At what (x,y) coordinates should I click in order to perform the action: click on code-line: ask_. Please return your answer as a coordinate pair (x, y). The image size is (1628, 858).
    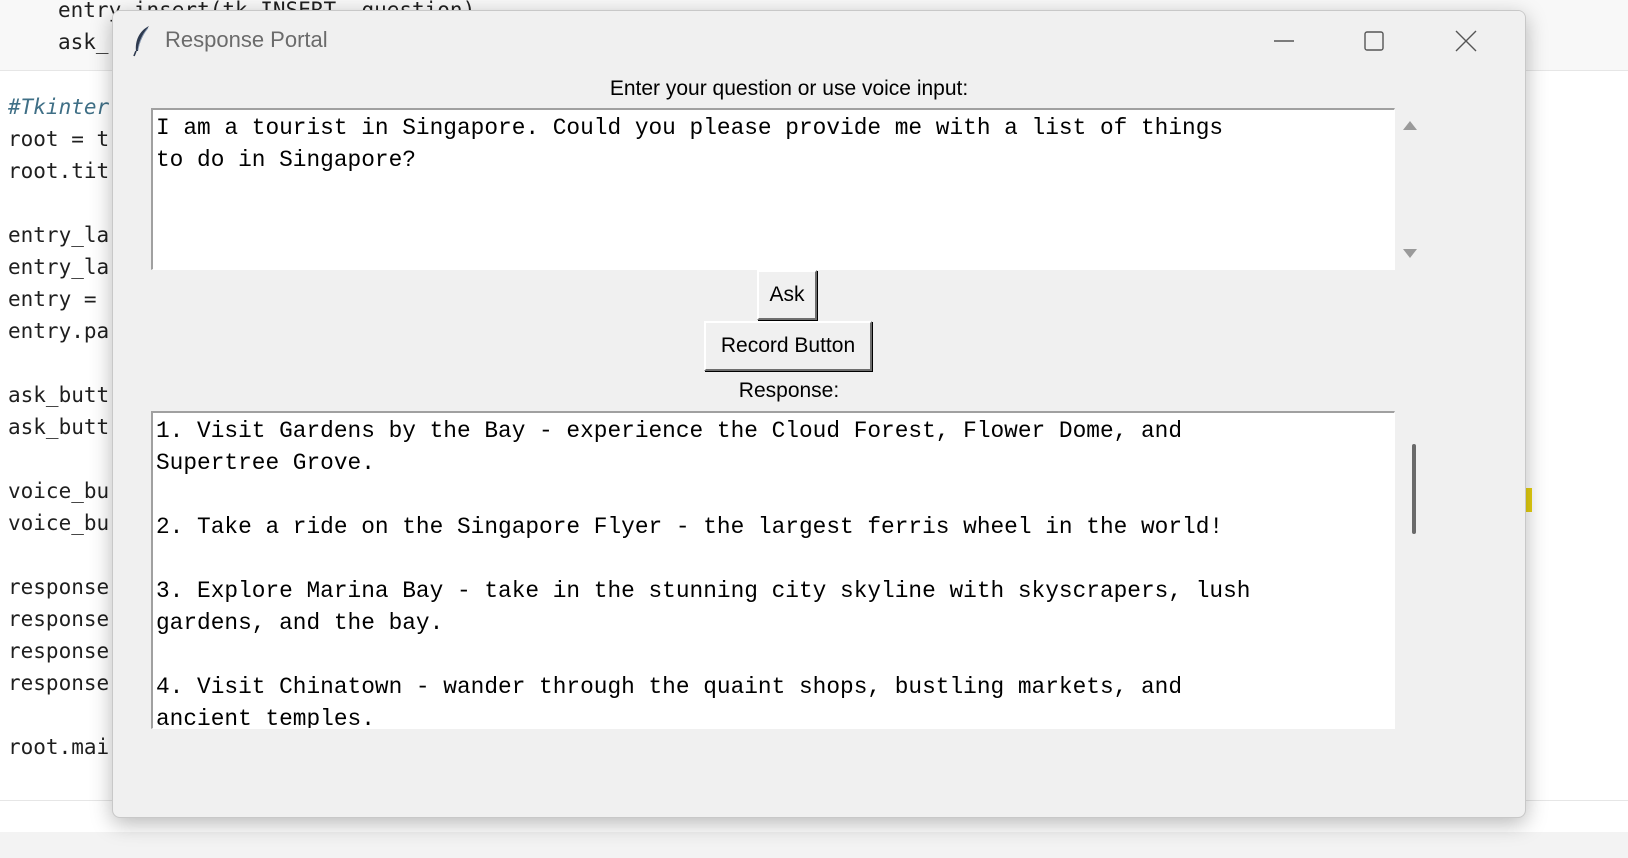
    Looking at the image, I should click on (83, 42).